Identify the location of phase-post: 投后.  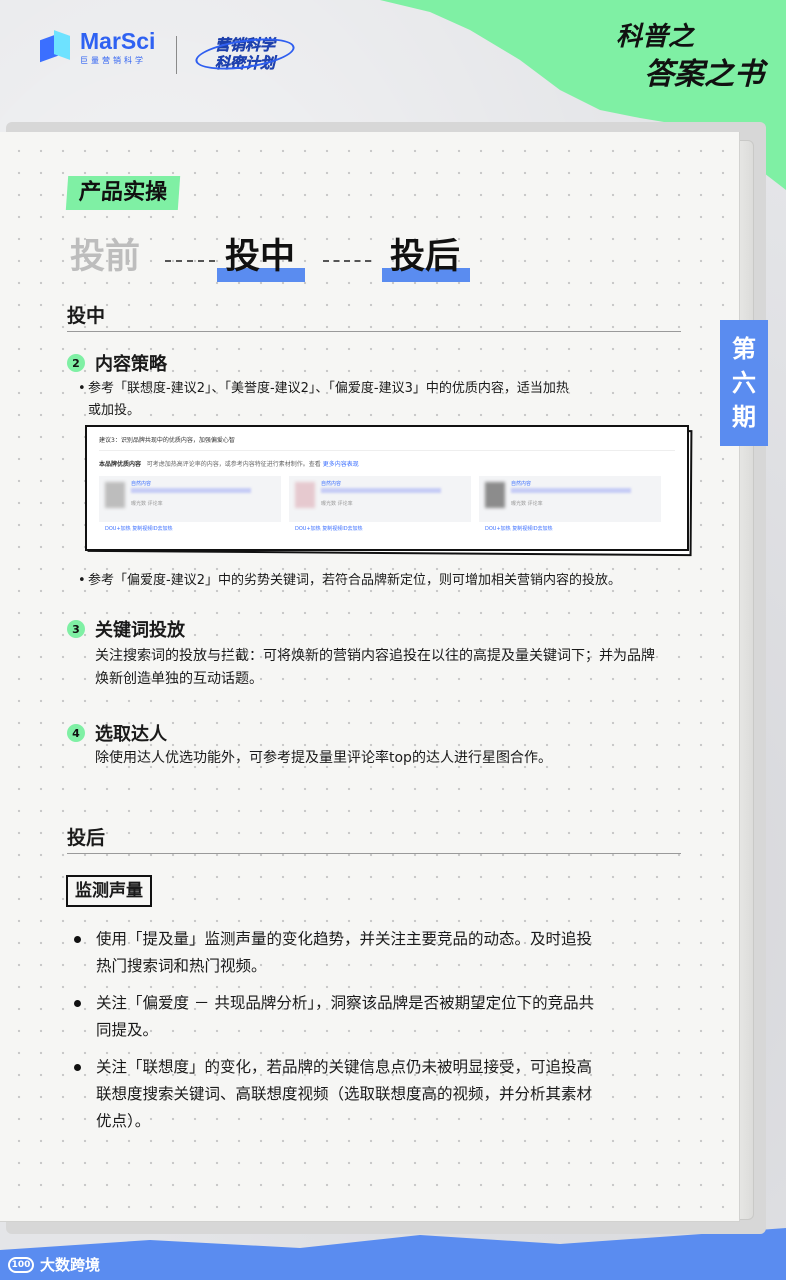
(426, 259).